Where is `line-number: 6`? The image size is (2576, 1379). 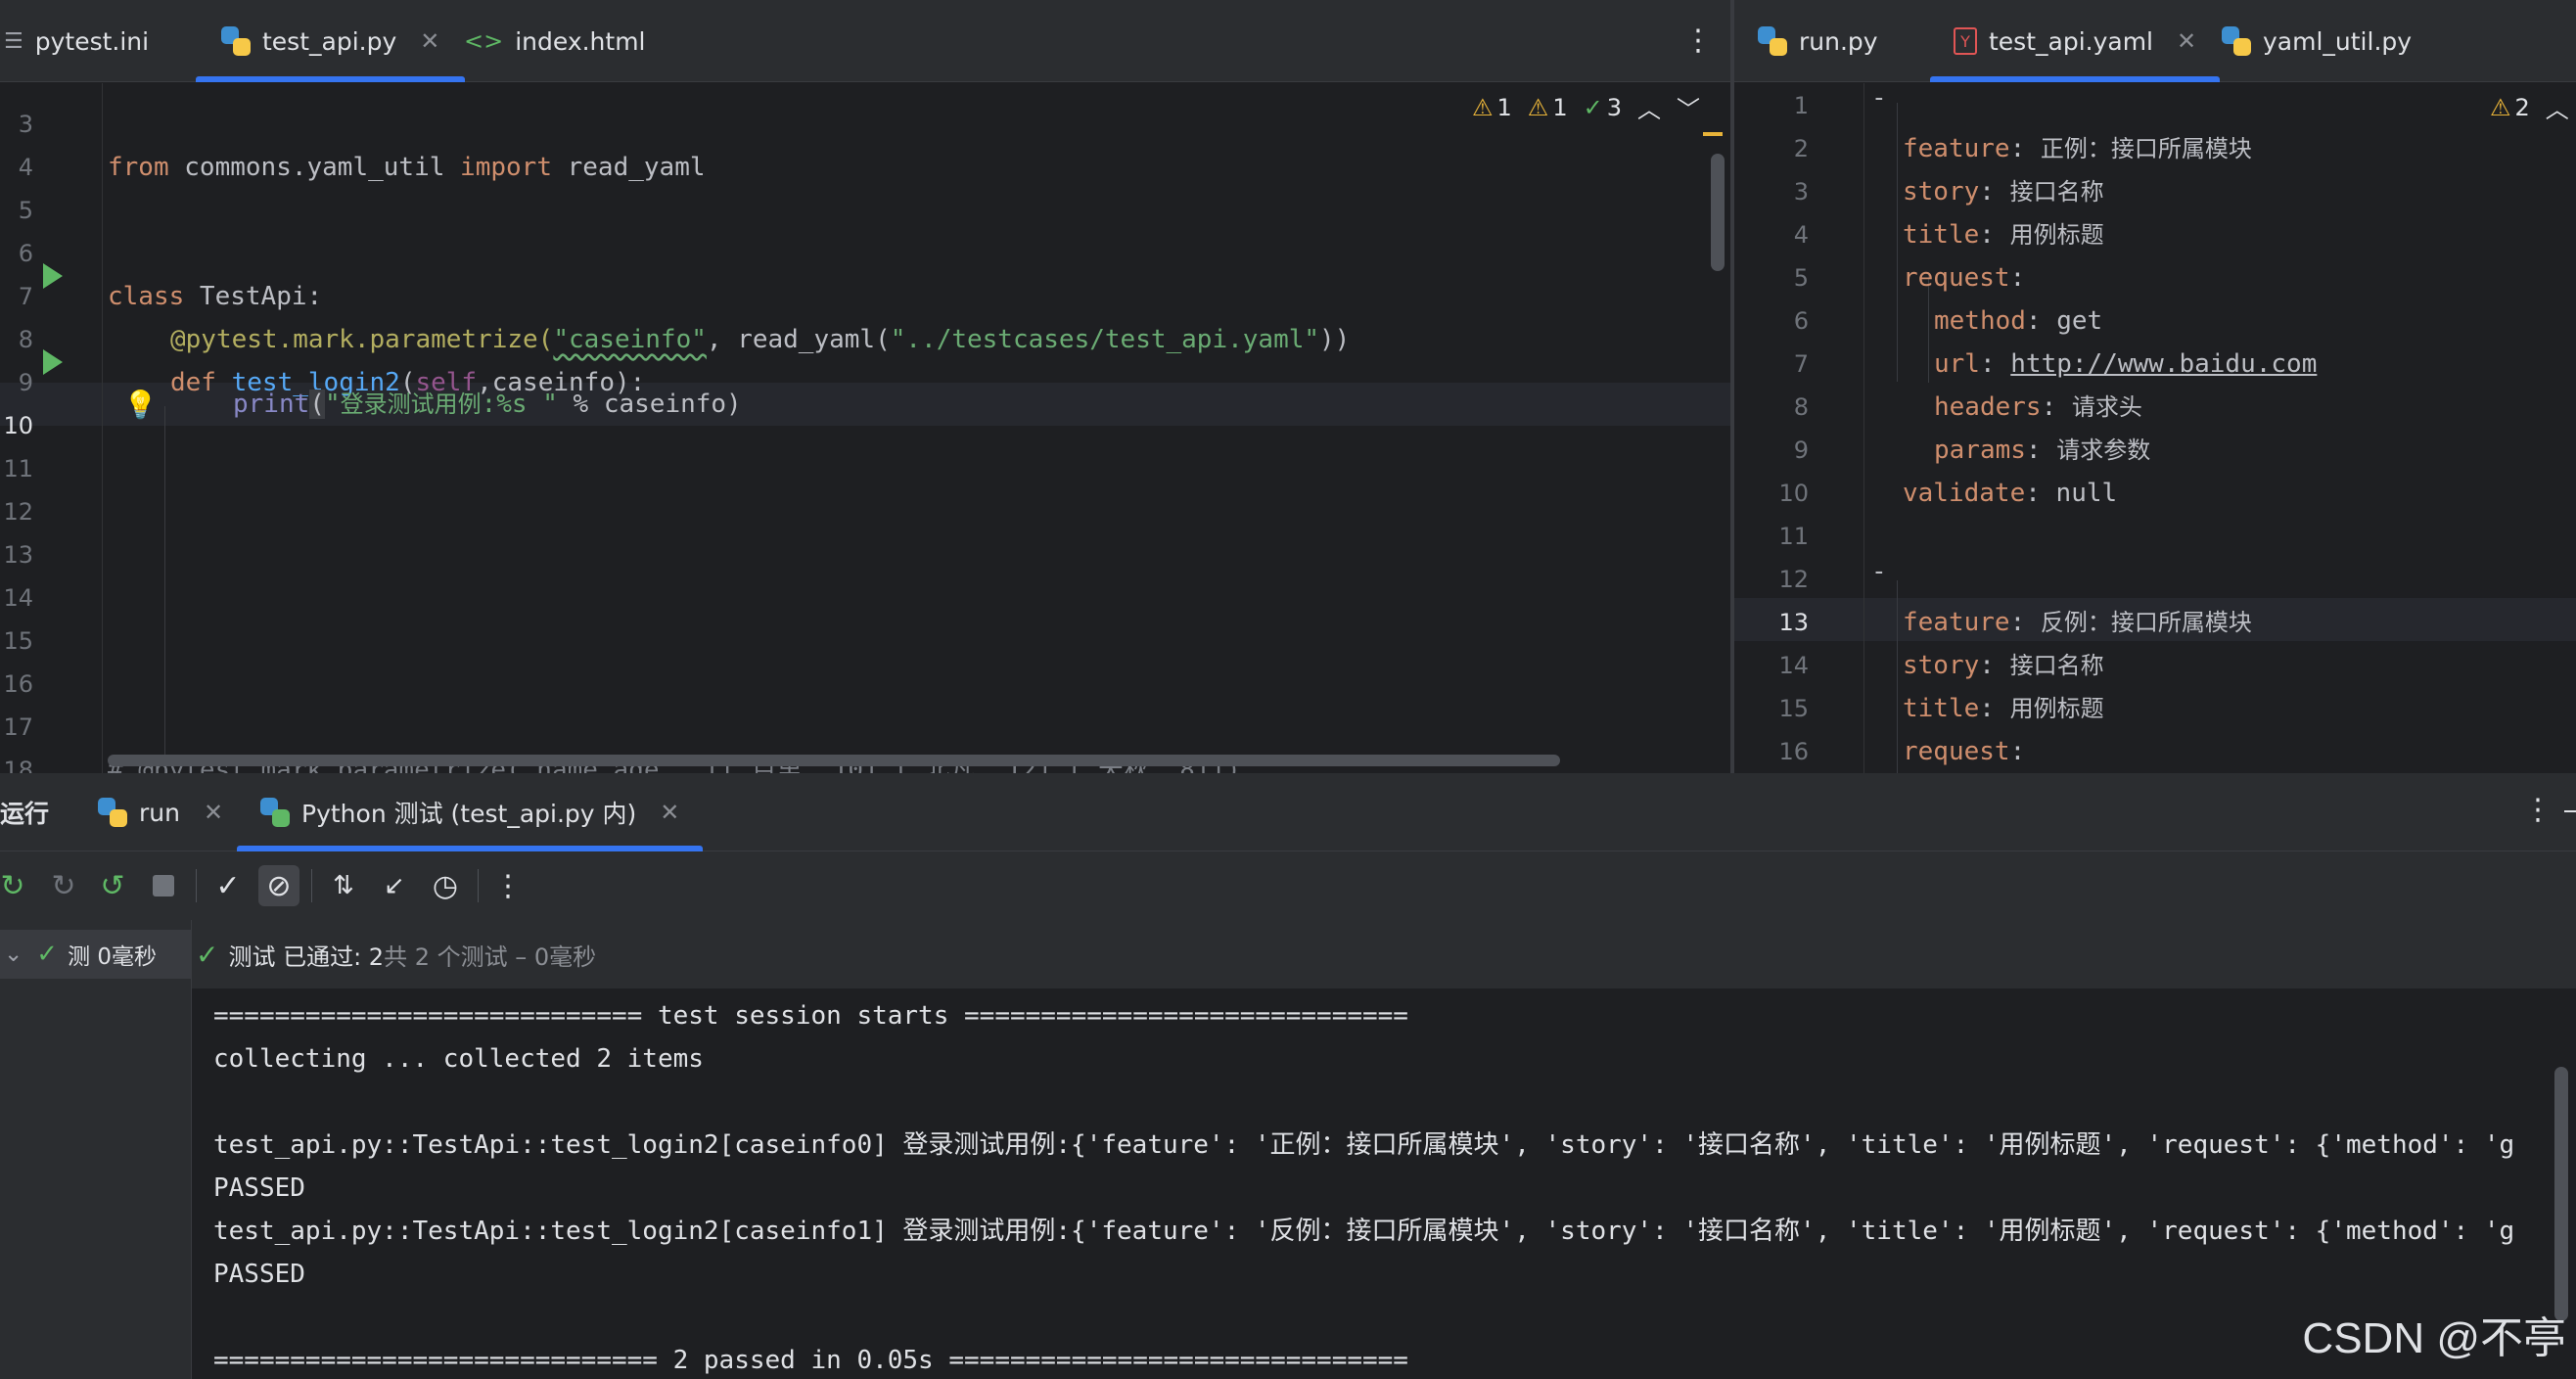 line-number: 6 is located at coordinates (1801, 321).